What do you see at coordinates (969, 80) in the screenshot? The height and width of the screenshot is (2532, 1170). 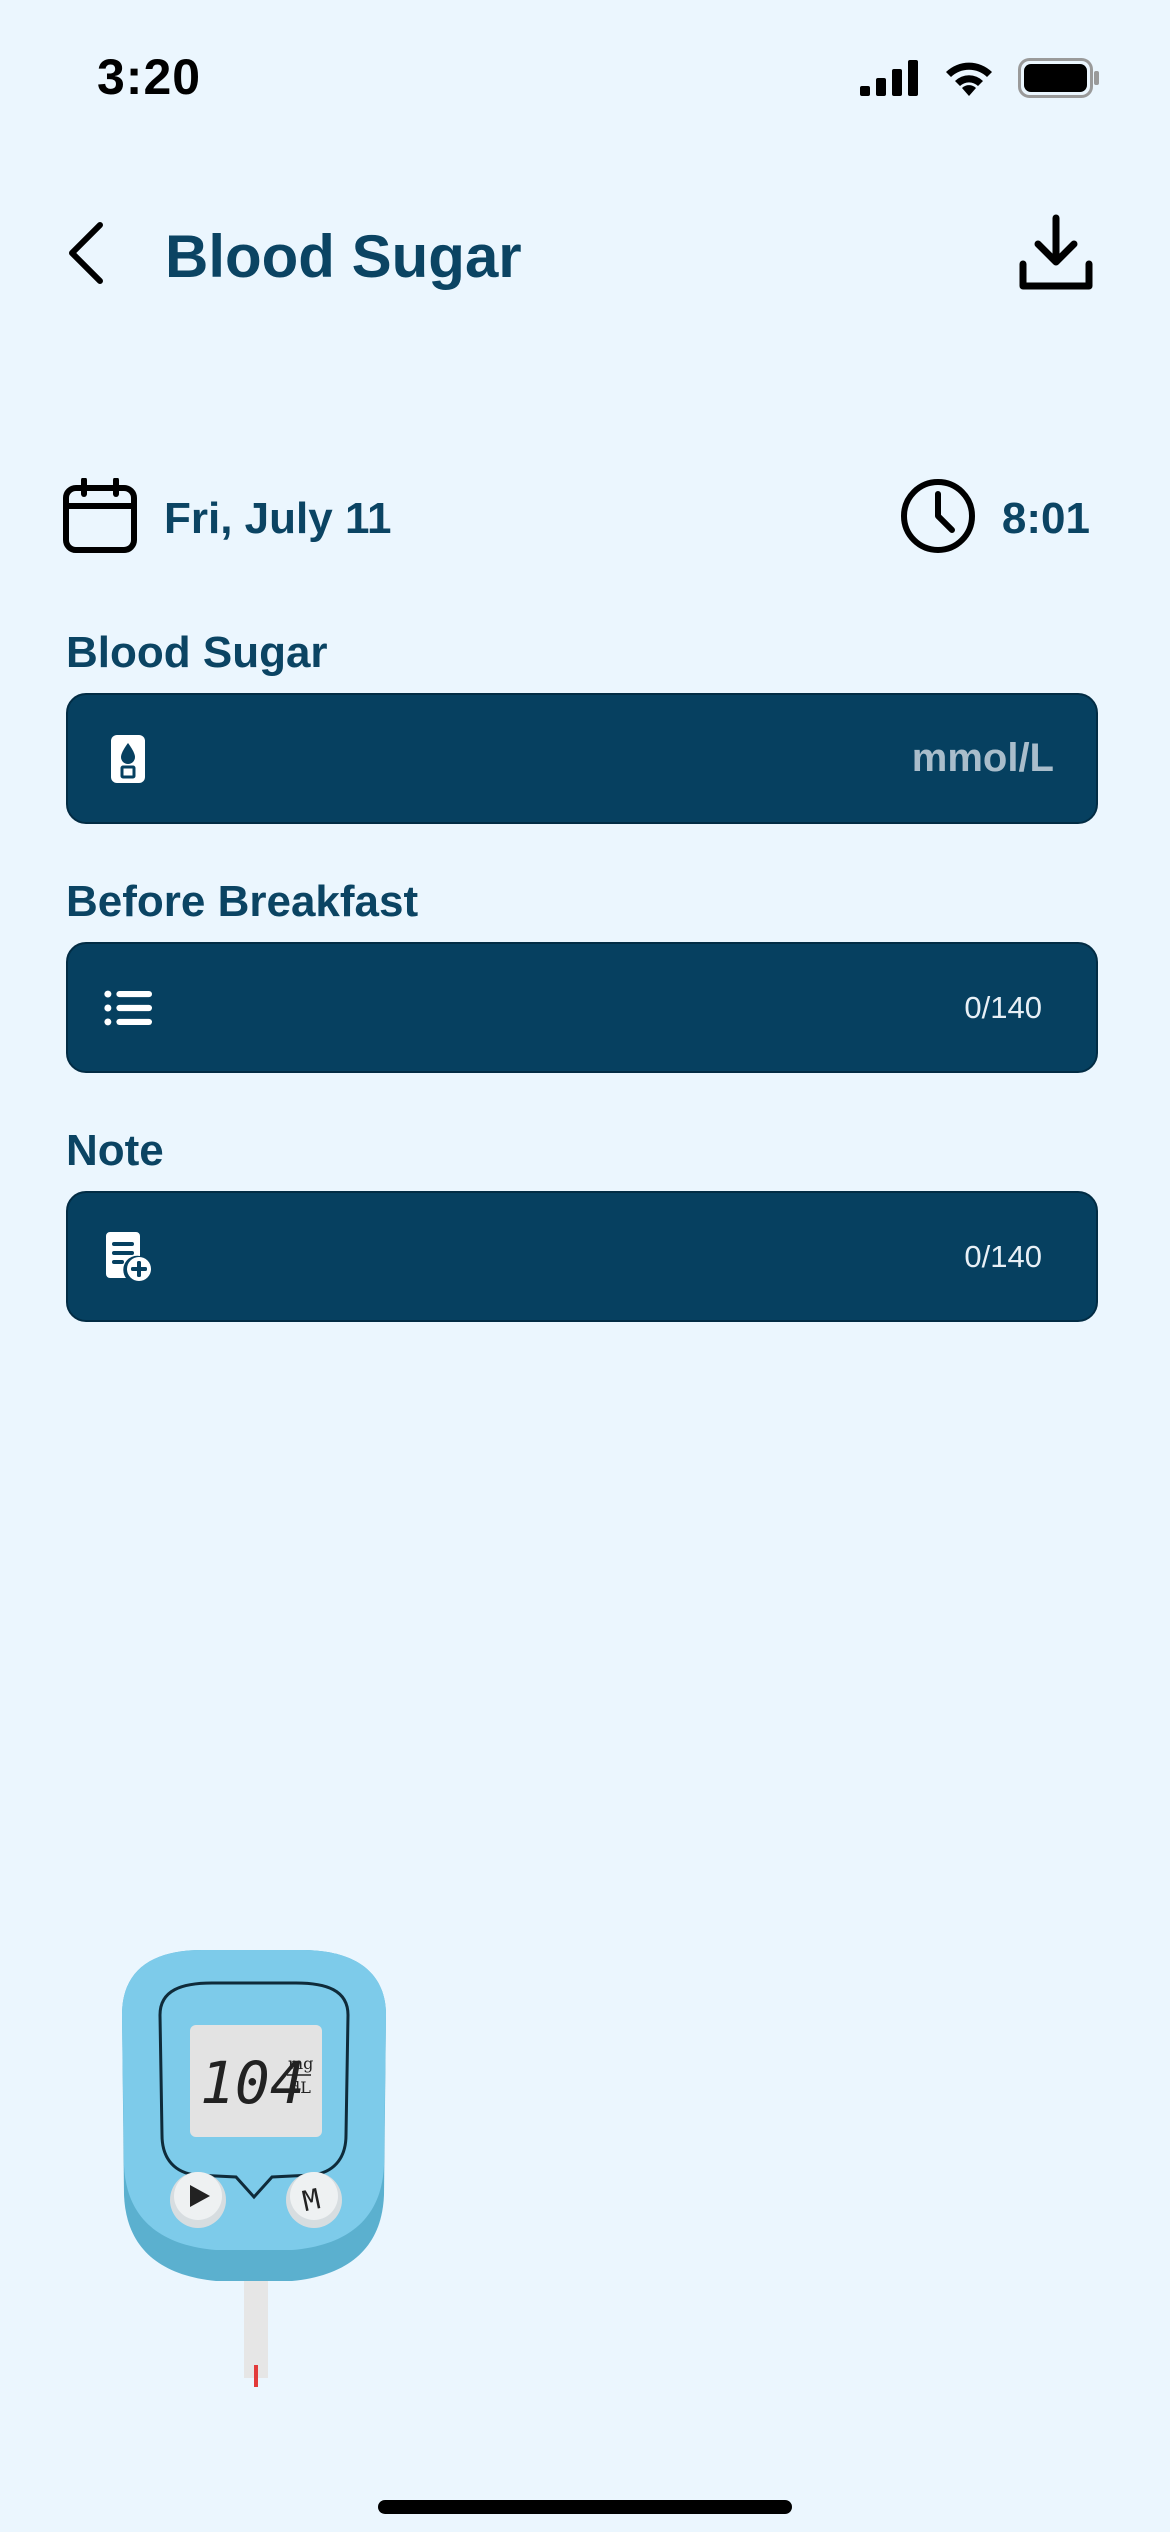 I see `wifi-icon` at bounding box center [969, 80].